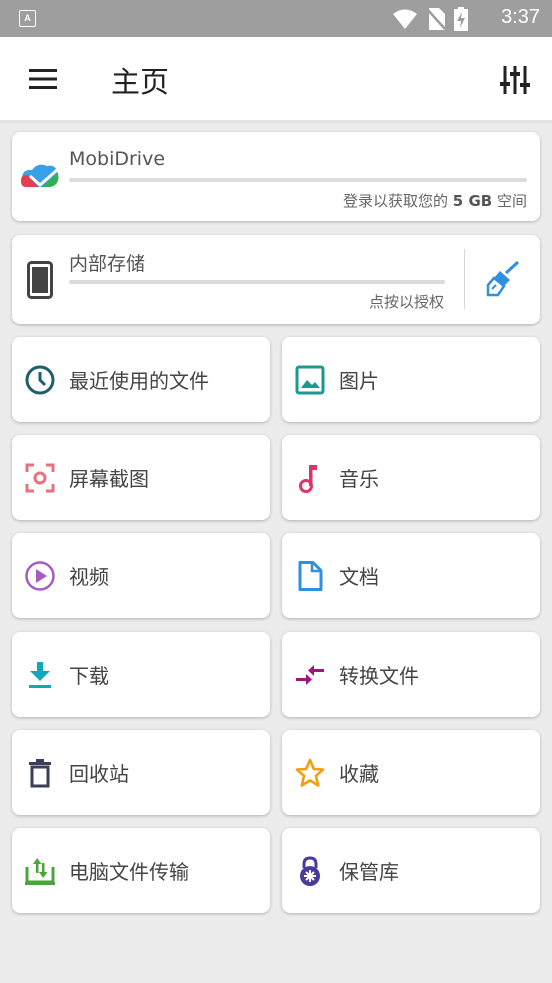 This screenshot has width=552, height=983. Describe the element at coordinates (40, 675) in the screenshot. I see `download-icon` at that location.